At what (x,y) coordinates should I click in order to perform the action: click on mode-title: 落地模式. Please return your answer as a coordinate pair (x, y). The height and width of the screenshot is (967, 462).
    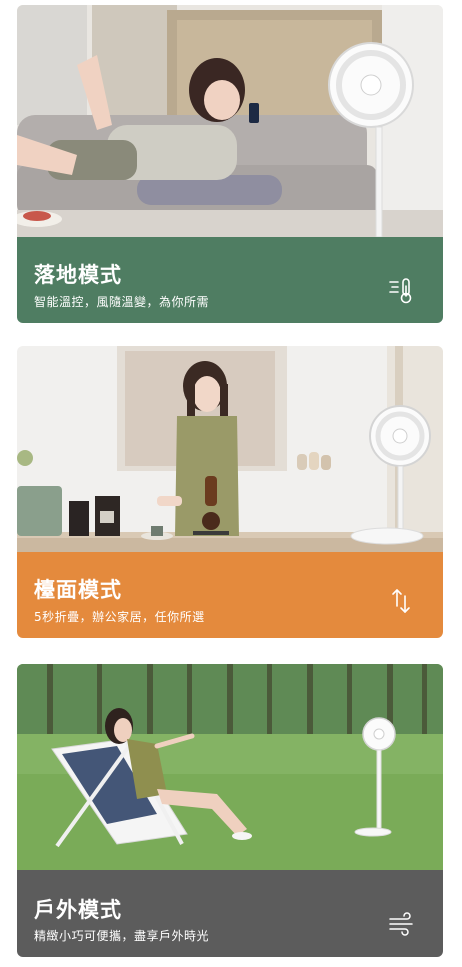
    Looking at the image, I should click on (78, 275).